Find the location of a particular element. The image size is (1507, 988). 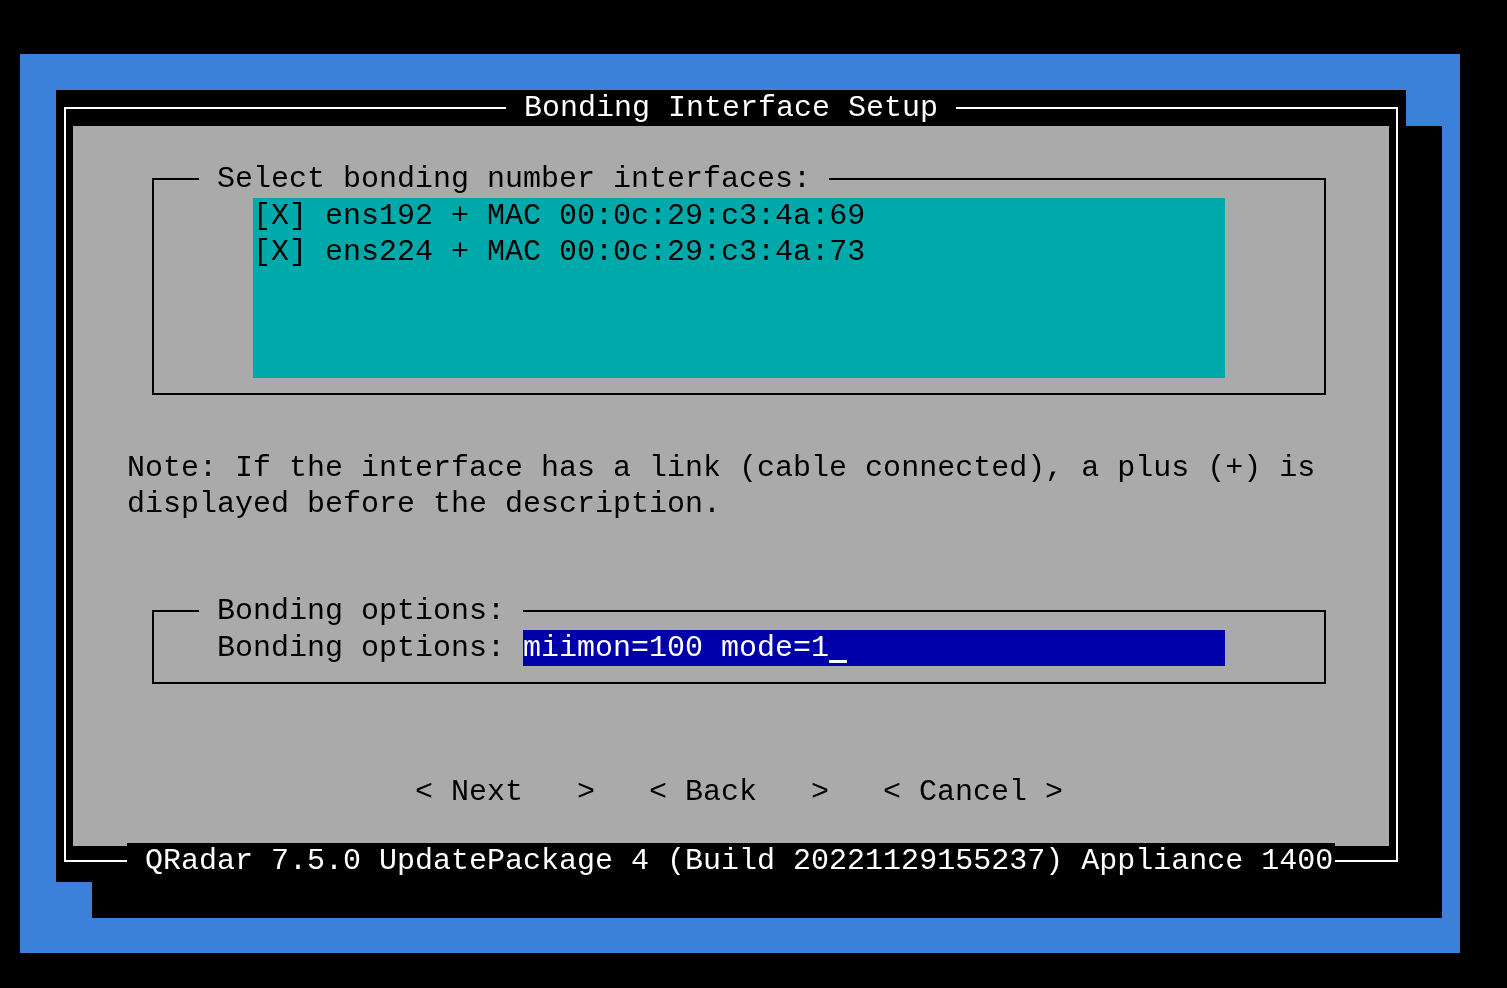

field-label: Bonding options: is located at coordinates (361, 648).